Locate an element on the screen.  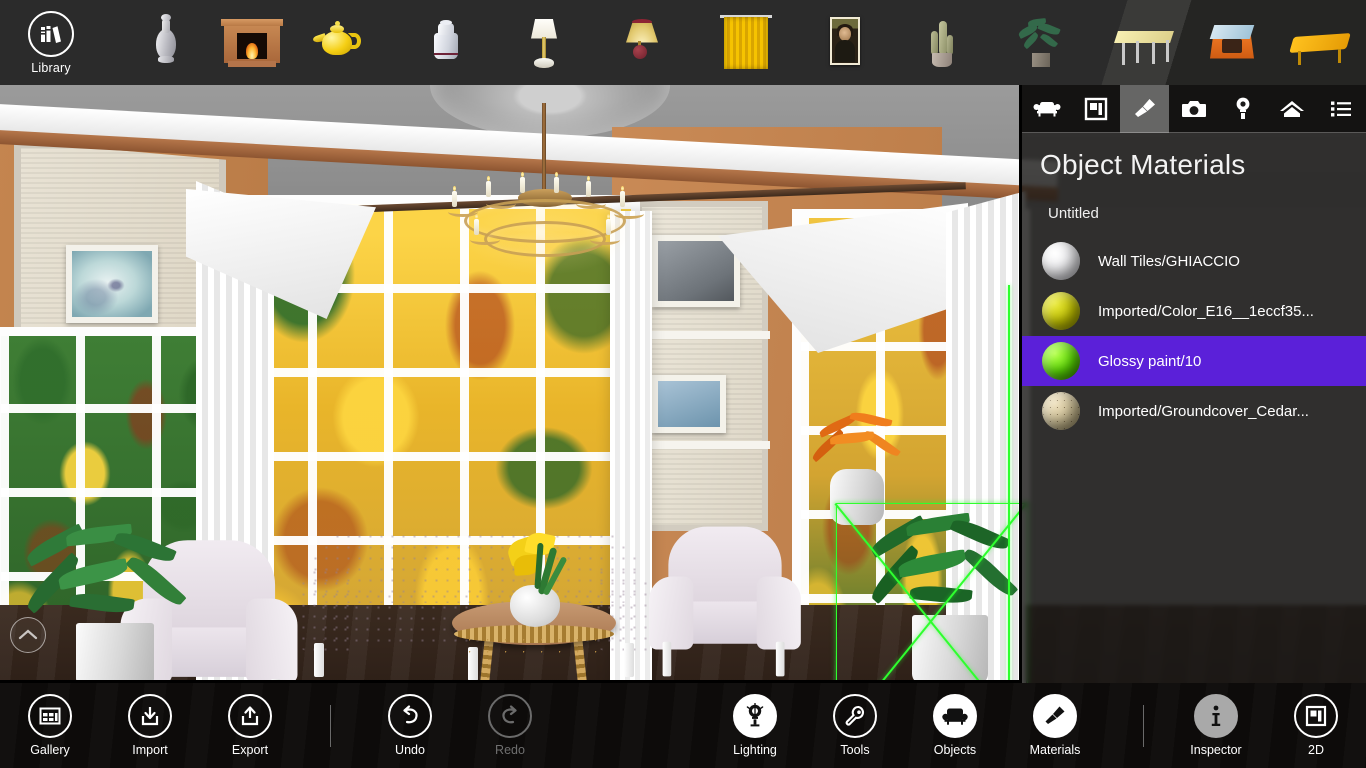
objects-button: Objects is located at coordinates (955, 725).